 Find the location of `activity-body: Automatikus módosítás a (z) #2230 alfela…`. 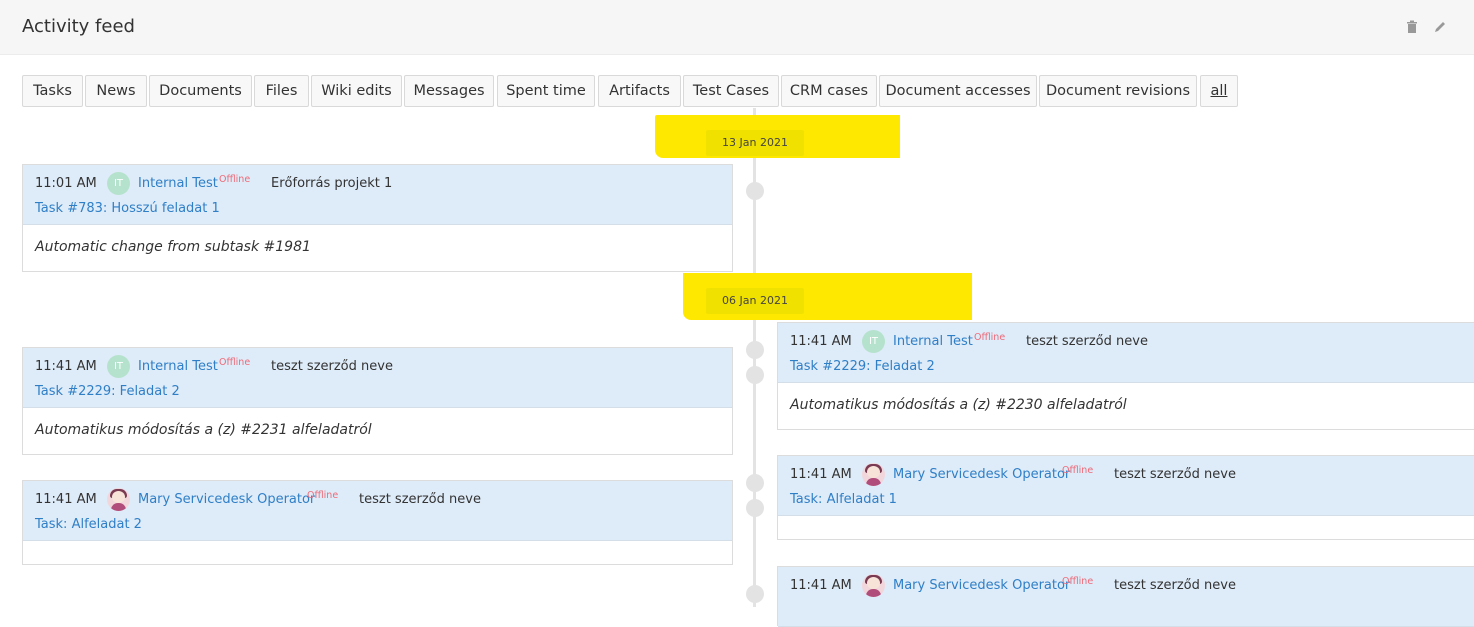

activity-body: Automatikus módosítás a (z) #2230 alfela… is located at coordinates (958, 405).